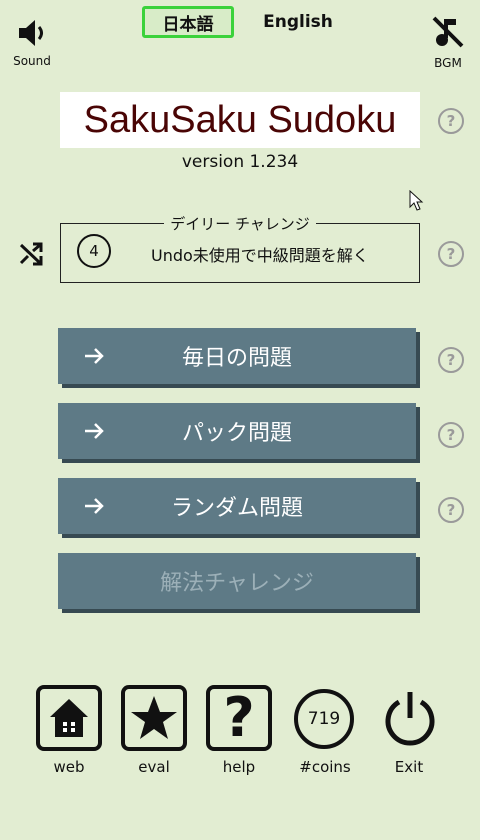 Image resolution: width=480 pixels, height=840 pixels. What do you see at coordinates (451, 435) in the screenshot?
I see `pack-problem-help-icon: ?` at bounding box center [451, 435].